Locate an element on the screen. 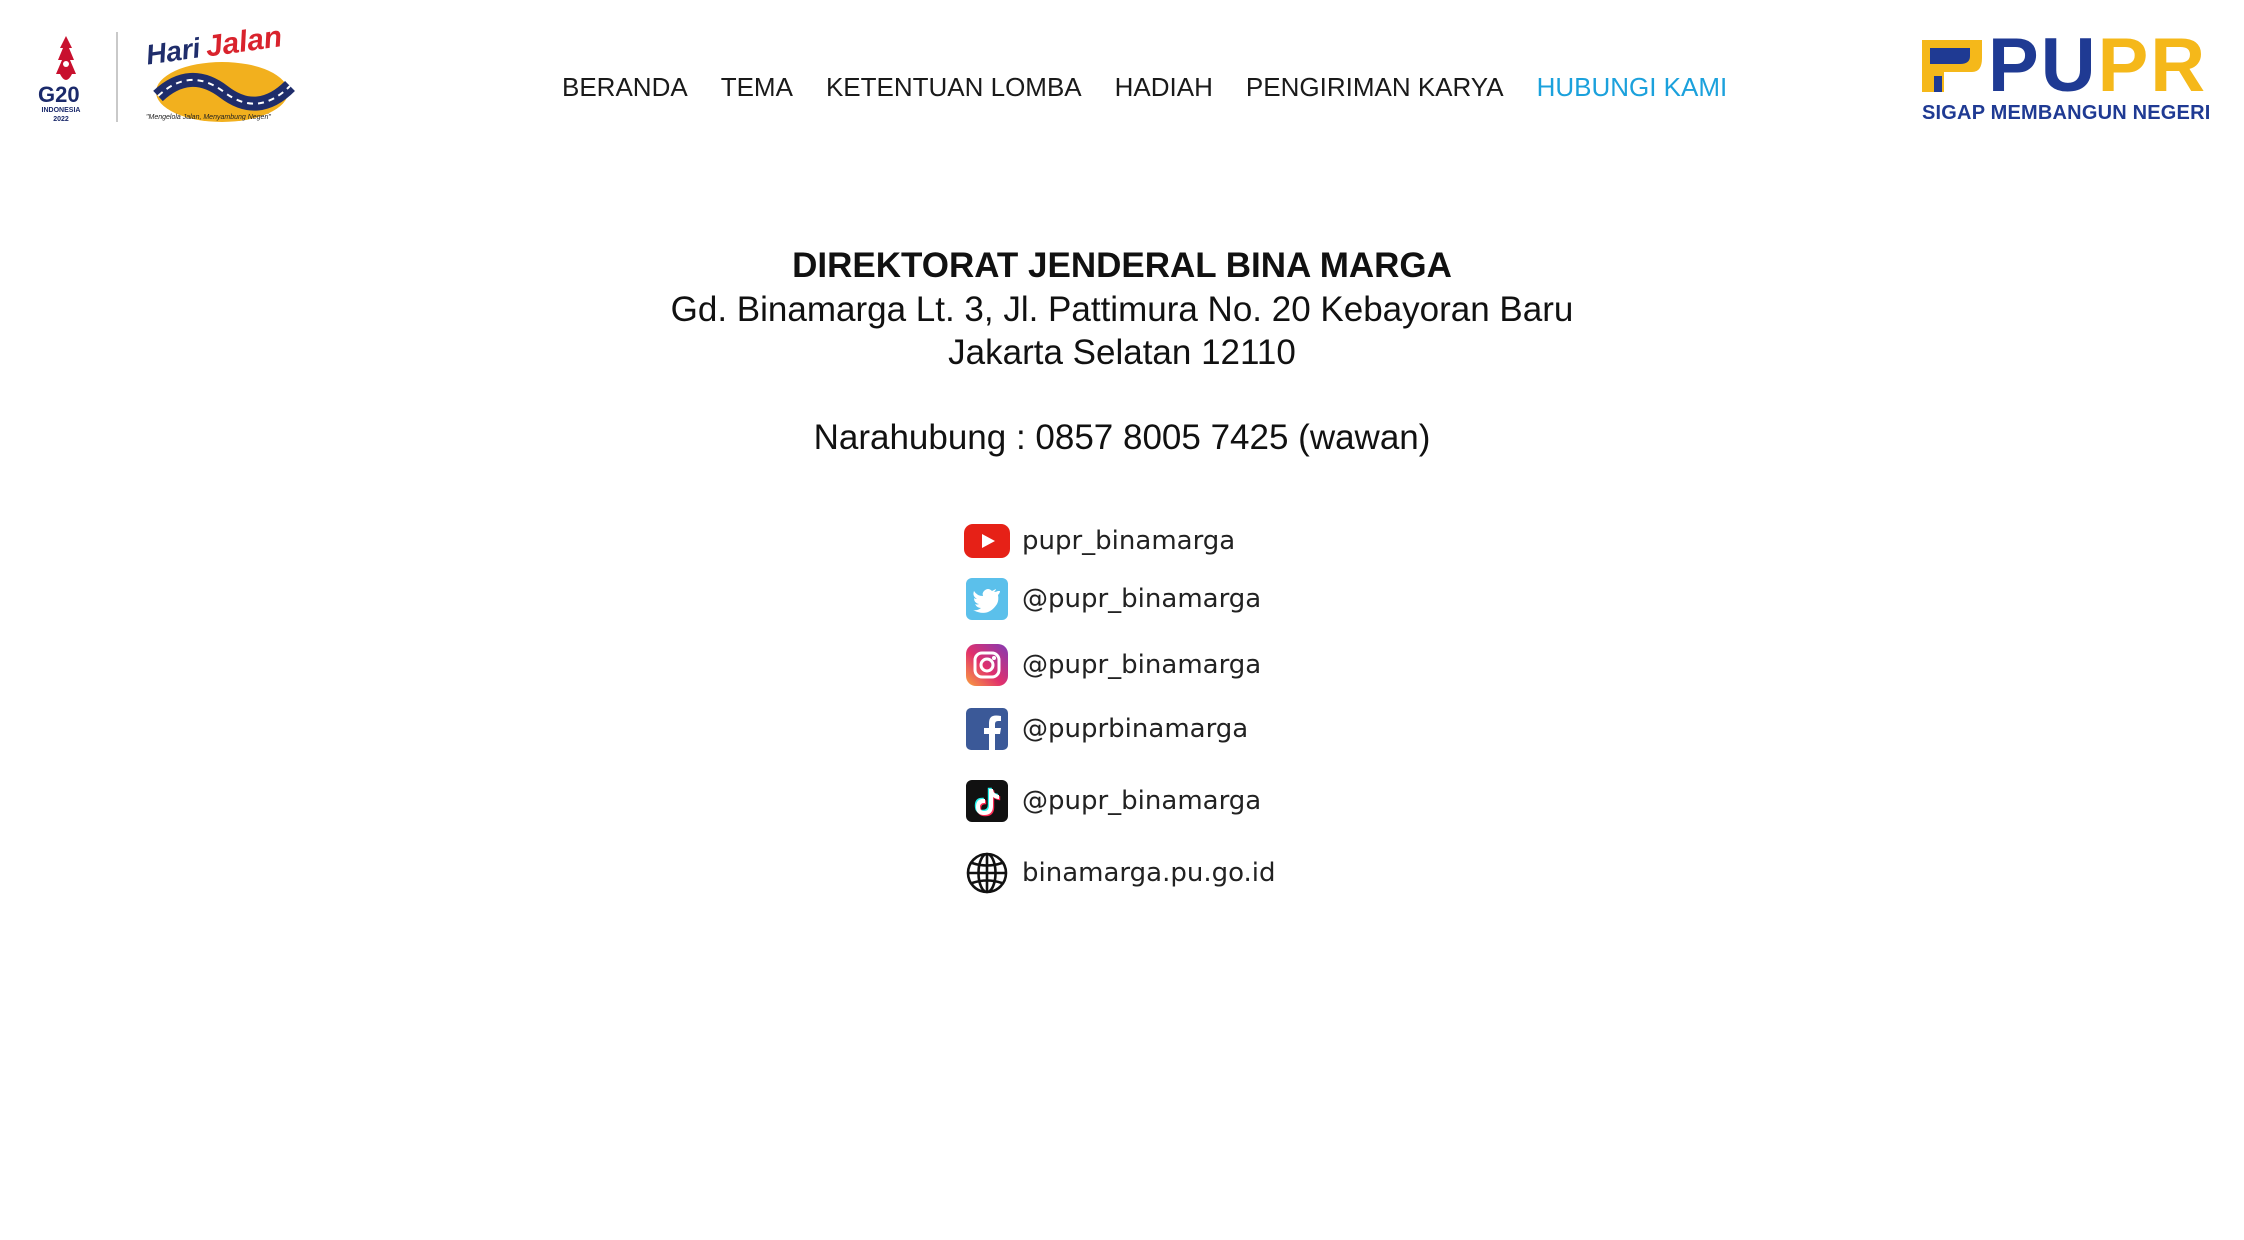  social-label-website: binamarga.pu.go.id is located at coordinates (1149, 873).